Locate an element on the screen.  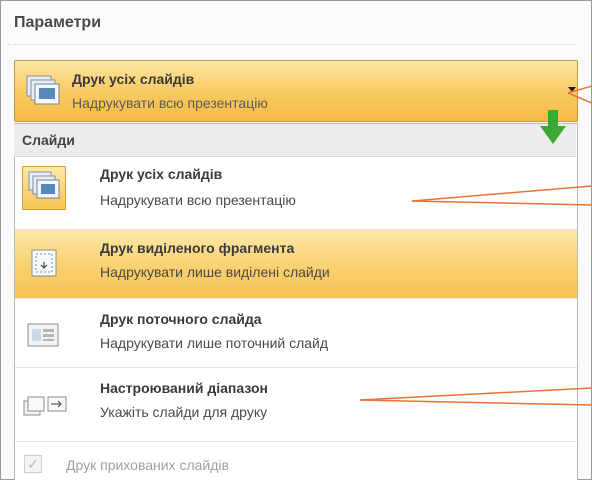
green-arrow-icon is located at coordinates (553, 127).